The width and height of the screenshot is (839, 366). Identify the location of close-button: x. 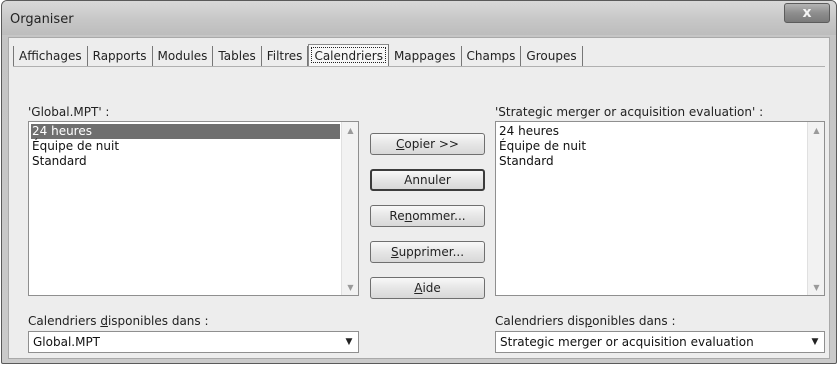
(807, 13).